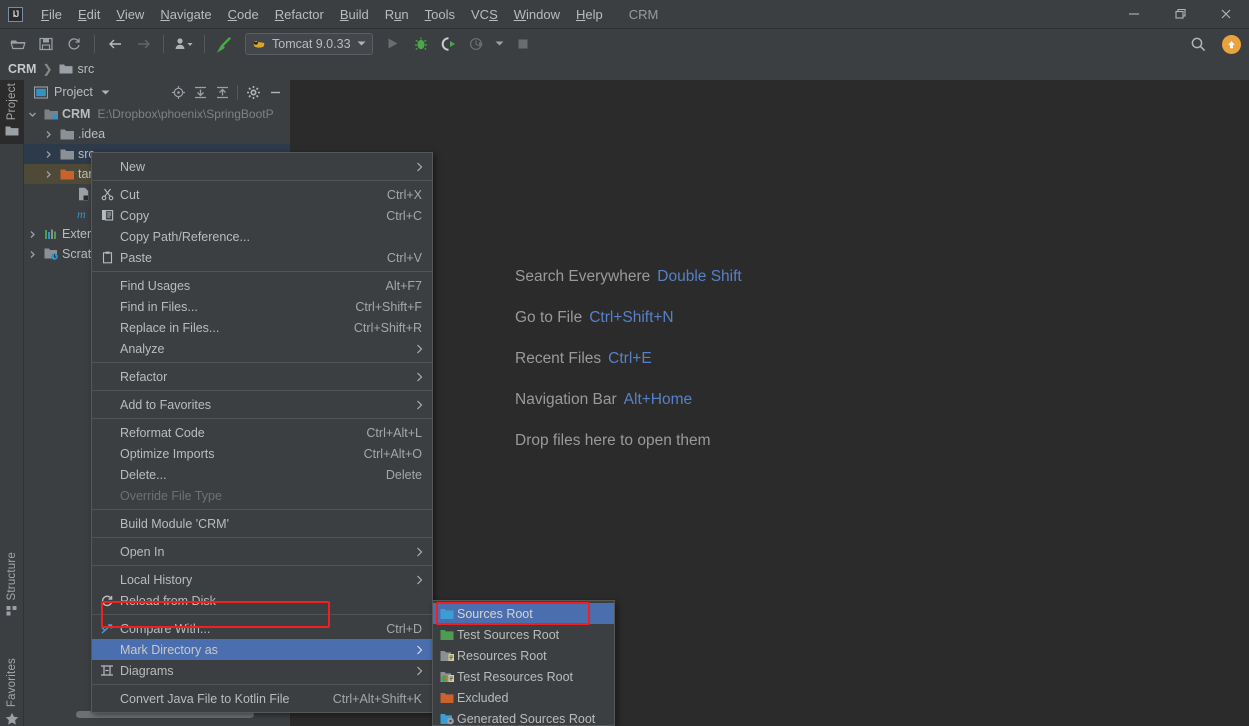  Describe the element at coordinates (262, 453) in the screenshot. I see `menu-item-optimize-imports: Optimize Imports Ctrl+Alt+O` at that location.